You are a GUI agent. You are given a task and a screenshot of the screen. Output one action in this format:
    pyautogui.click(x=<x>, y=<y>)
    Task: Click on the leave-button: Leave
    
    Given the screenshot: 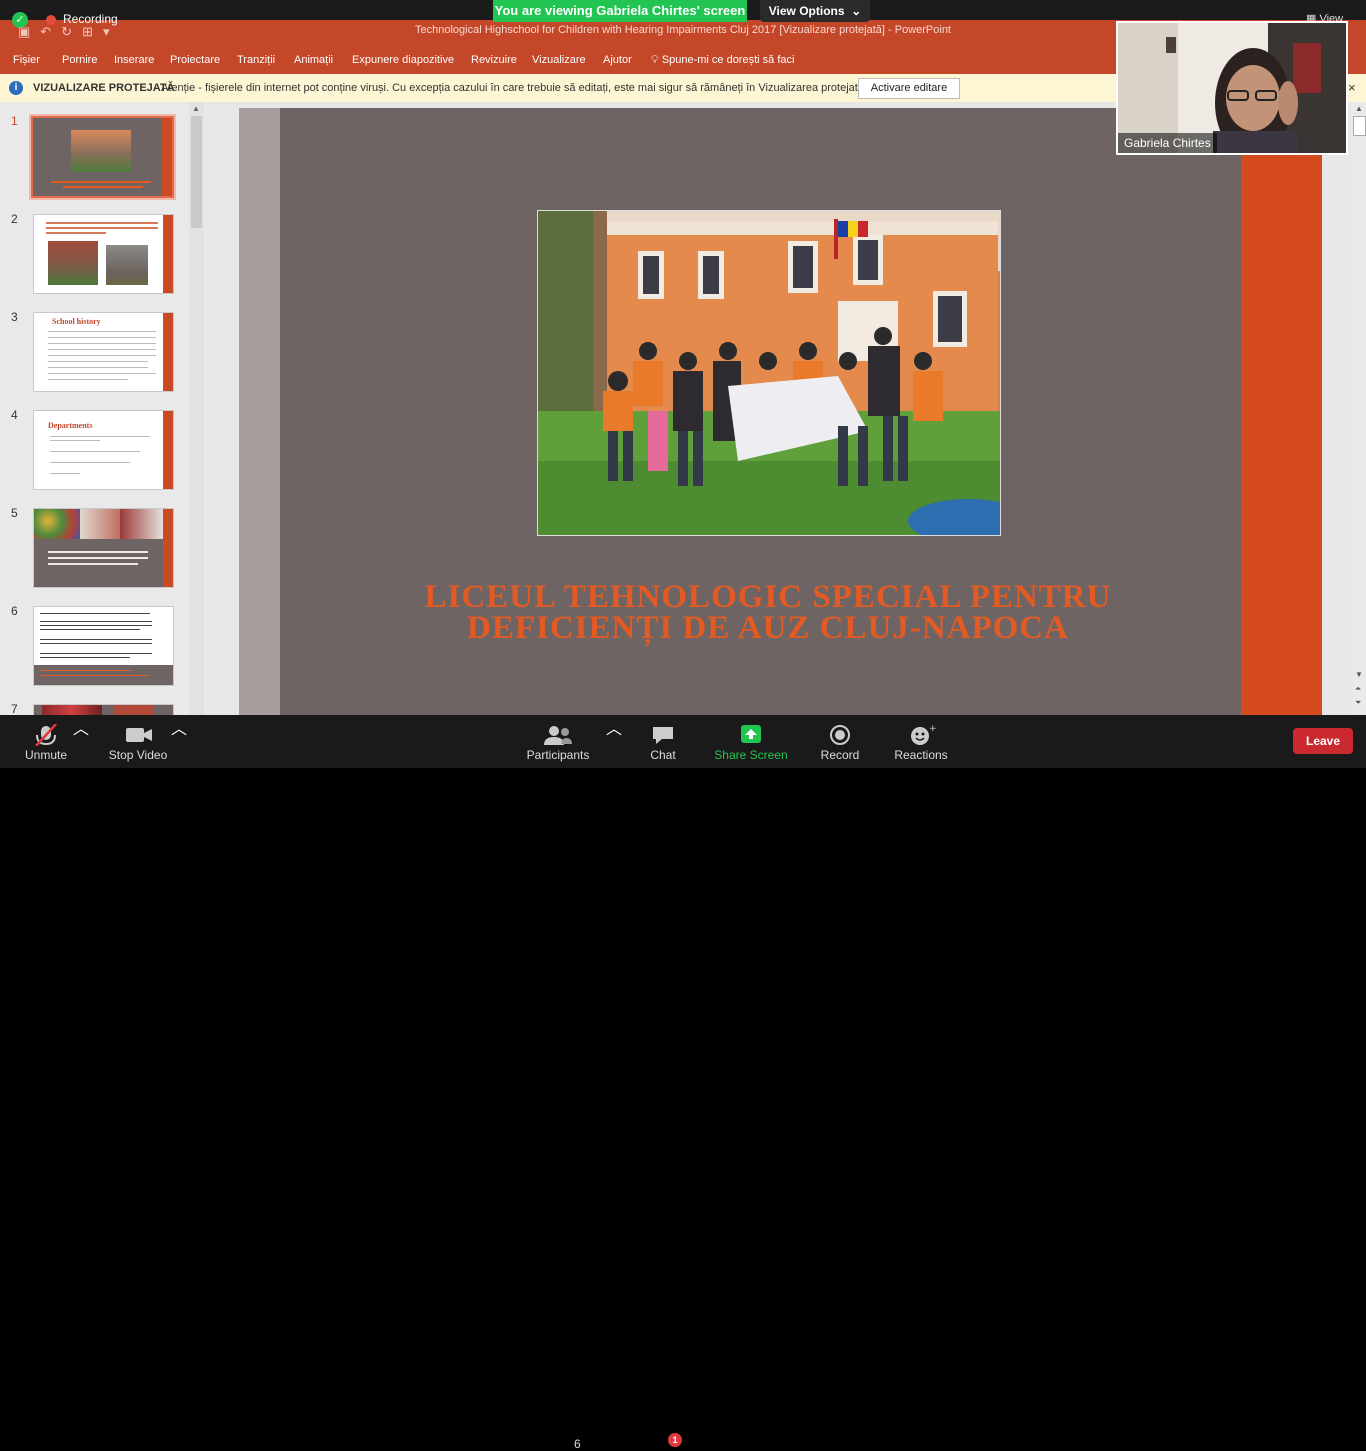 What is the action you would take?
    pyautogui.click(x=1323, y=741)
    